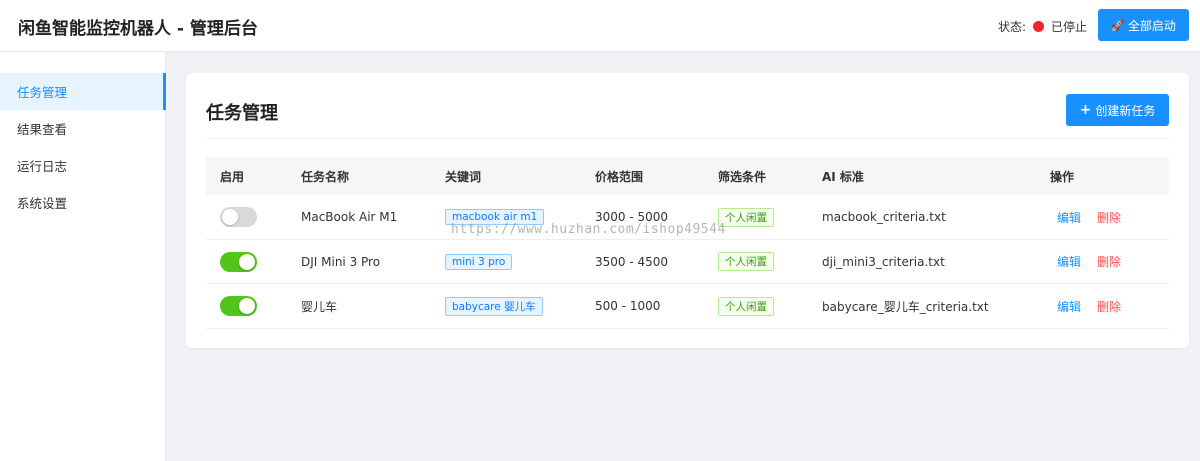  I want to click on create-task-button: + 创建新任务, so click(1117, 110).